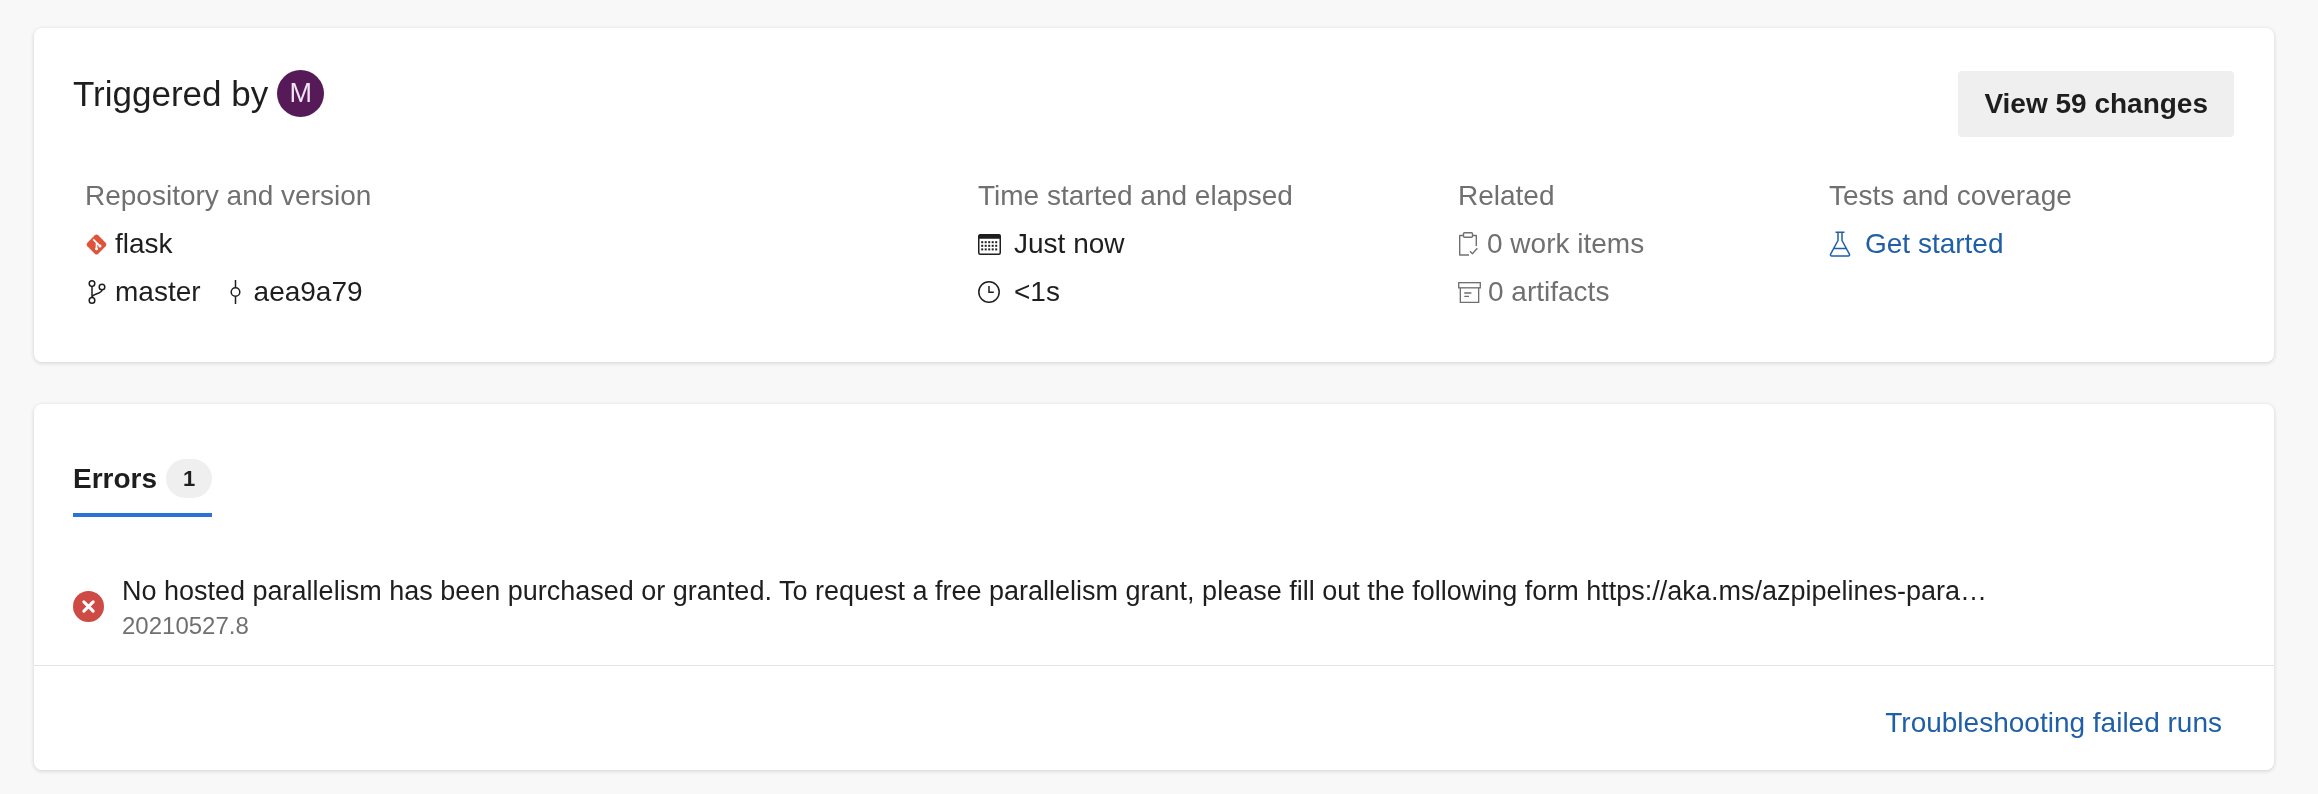 This screenshot has width=2318, height=794. Describe the element at coordinates (301, 93) in the screenshot. I see `user-avatar: M` at that location.